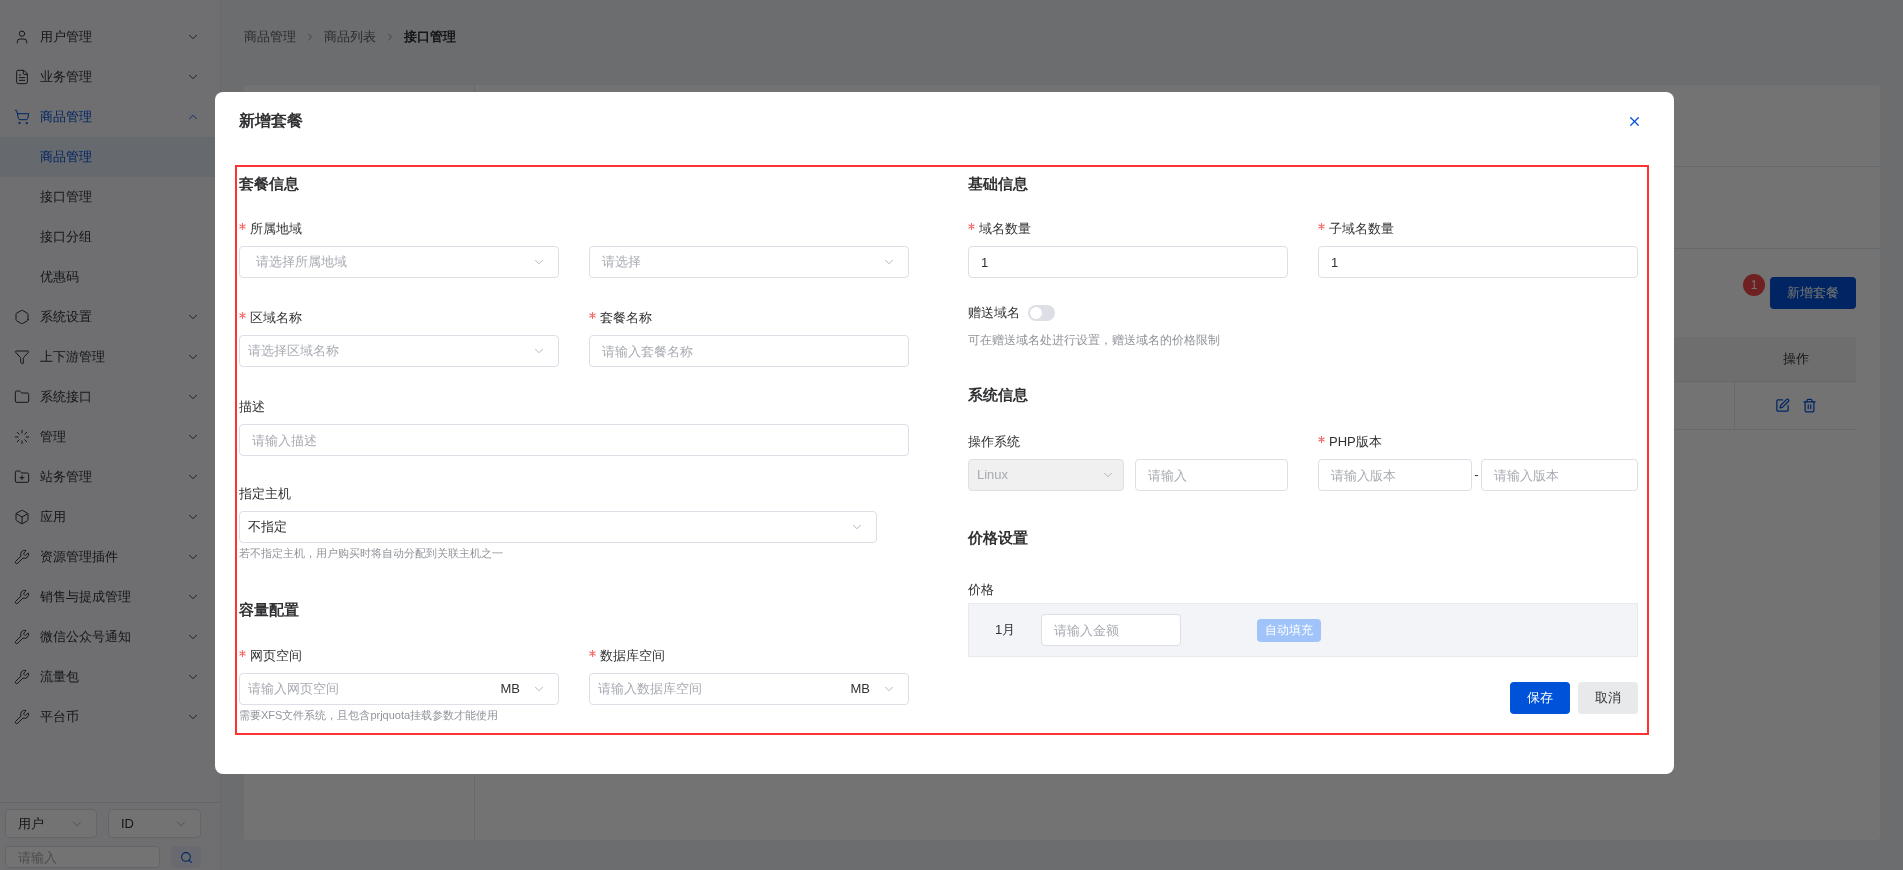  Describe the element at coordinates (53, 437) in the screenshot. I see `sidebar-label: 管理` at that location.